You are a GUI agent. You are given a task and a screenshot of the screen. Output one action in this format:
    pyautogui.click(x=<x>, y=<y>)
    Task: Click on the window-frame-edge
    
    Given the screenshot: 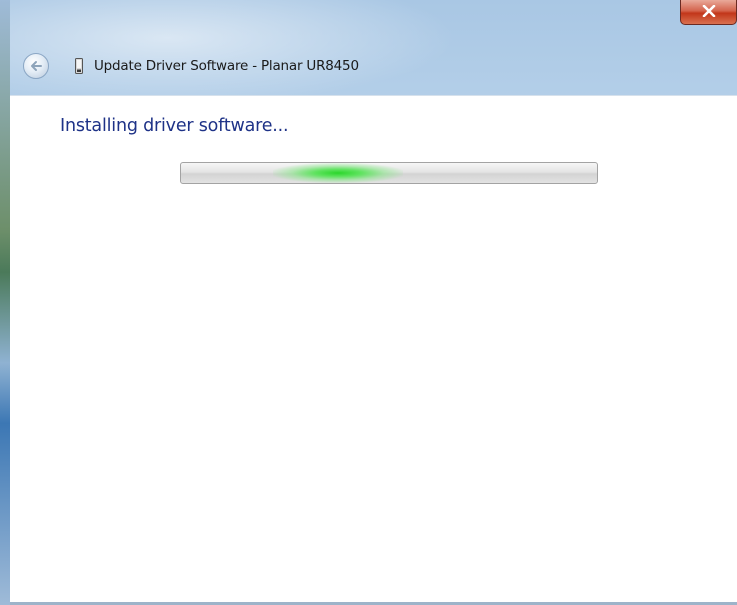 What is the action you would take?
    pyautogui.click(x=5, y=302)
    